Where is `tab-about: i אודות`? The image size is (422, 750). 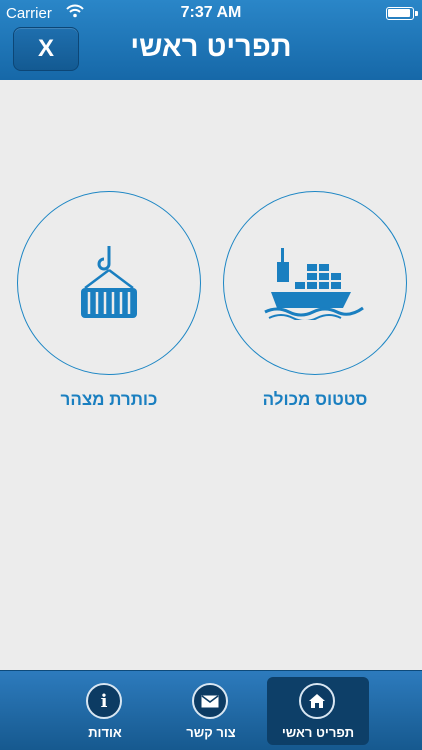
tab-about: i אודות is located at coordinates (105, 711).